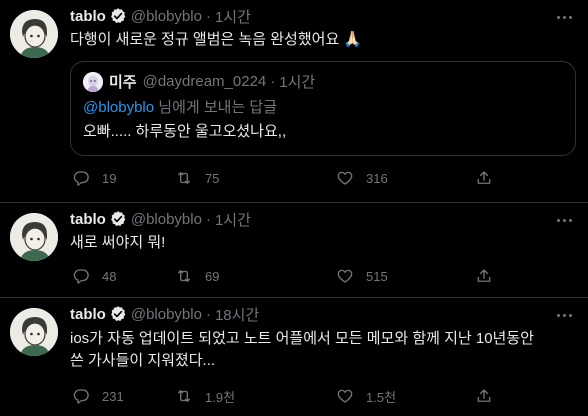 This screenshot has width=588, height=416. I want to click on quote-header: 미주 @daydream_0224 · 1시간, so click(199, 81).